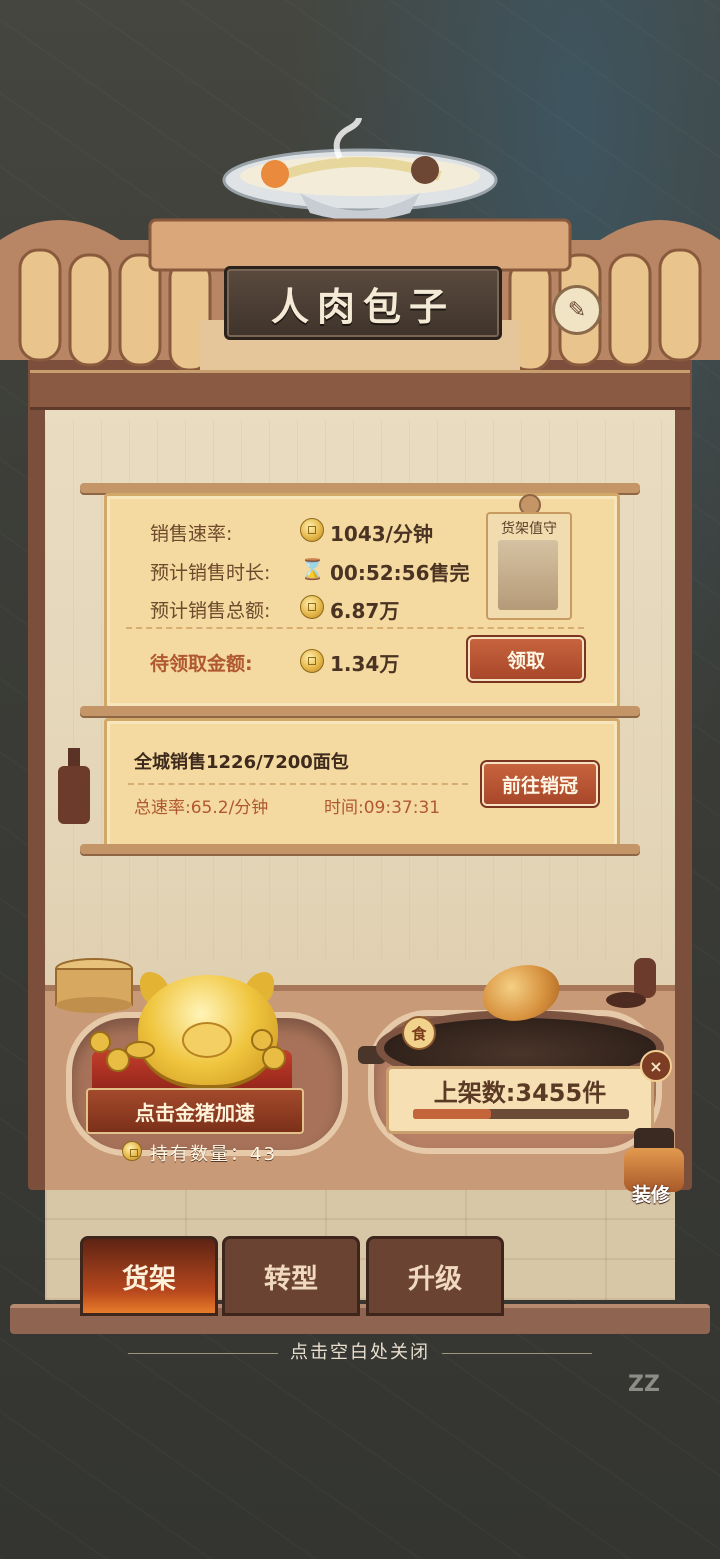  Describe the element at coordinates (210, 573) in the screenshot. I see `est-duration-label: 预计销售时长:` at that location.